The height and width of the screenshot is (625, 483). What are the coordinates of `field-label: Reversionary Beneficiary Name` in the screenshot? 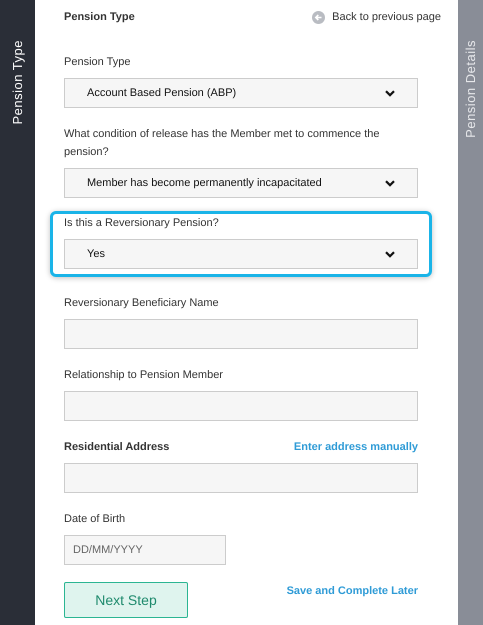 It's located at (141, 303).